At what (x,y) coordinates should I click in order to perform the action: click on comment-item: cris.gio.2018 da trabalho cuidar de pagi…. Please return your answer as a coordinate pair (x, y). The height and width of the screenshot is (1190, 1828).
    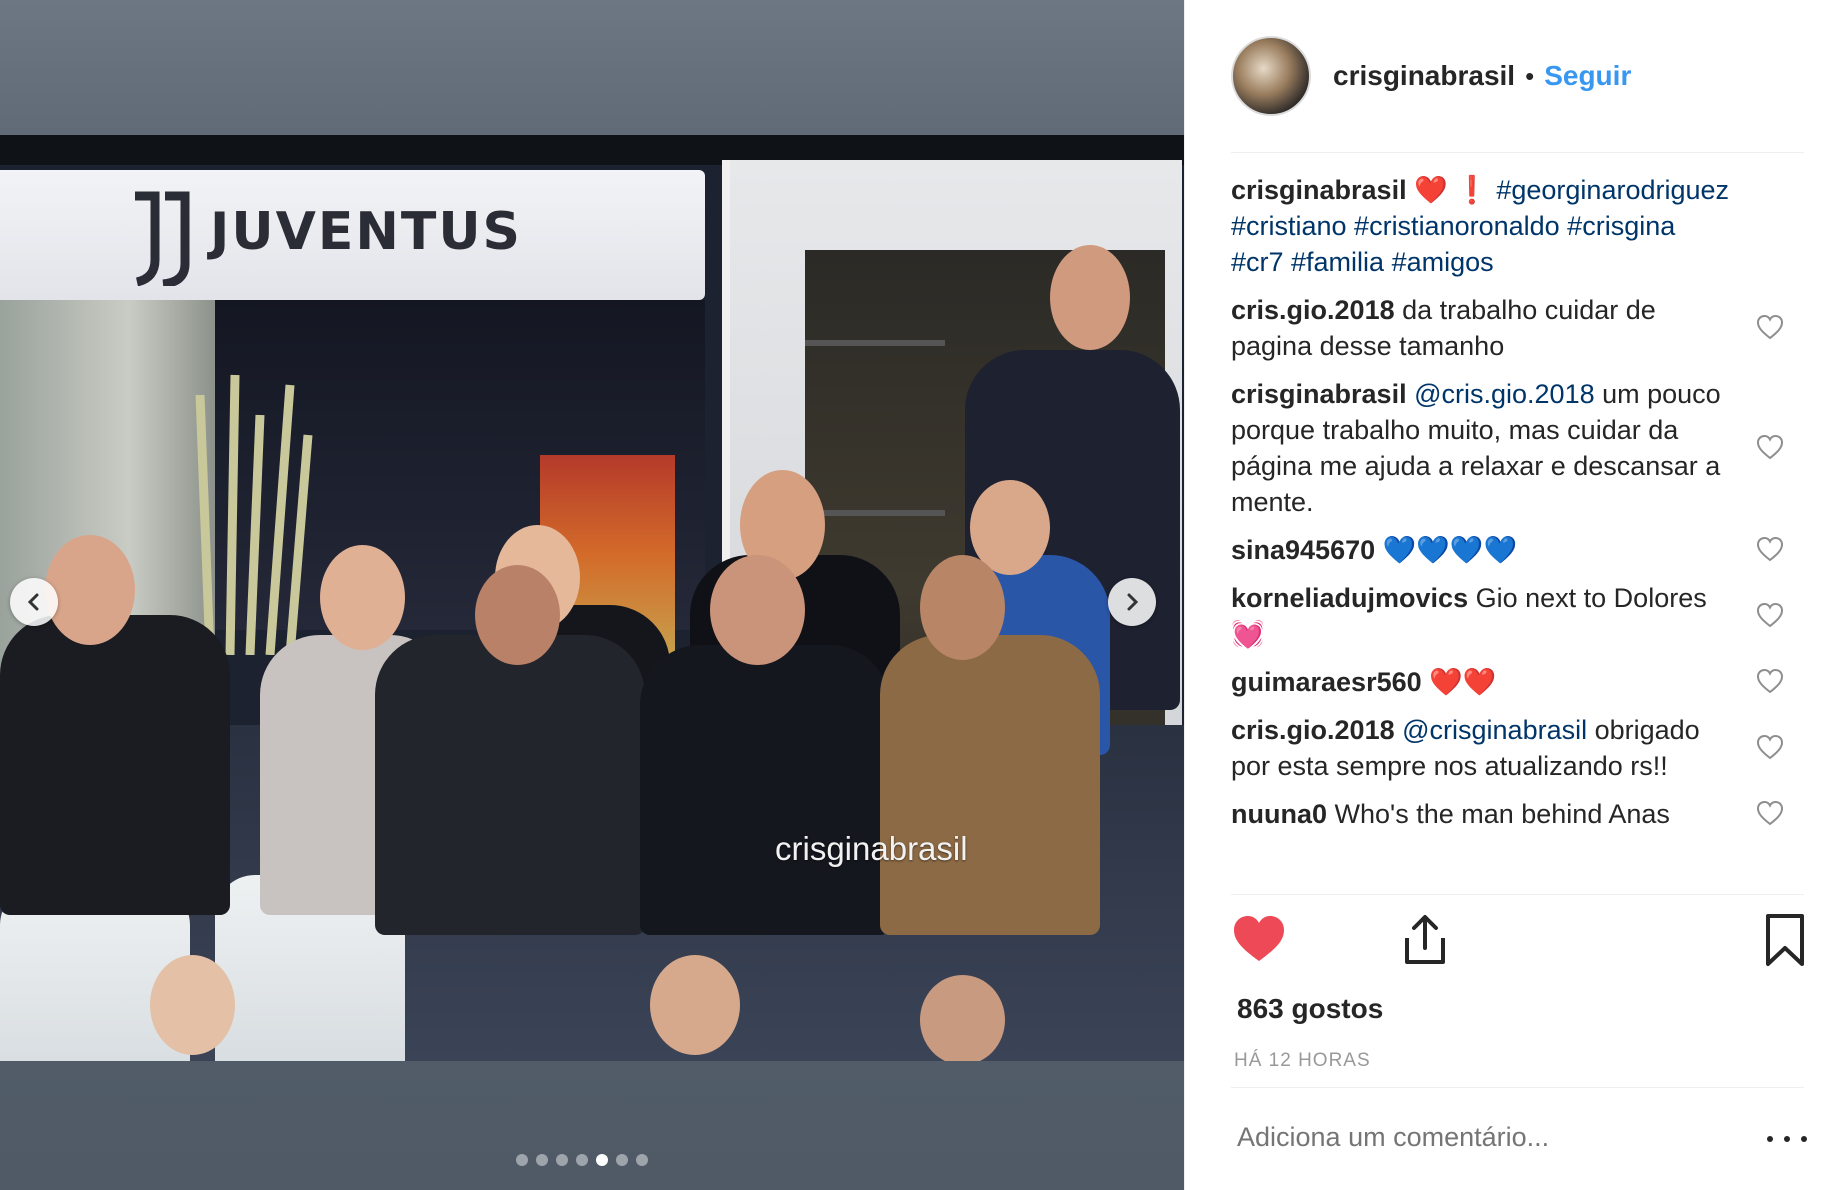
    Looking at the image, I should click on (1518, 328).